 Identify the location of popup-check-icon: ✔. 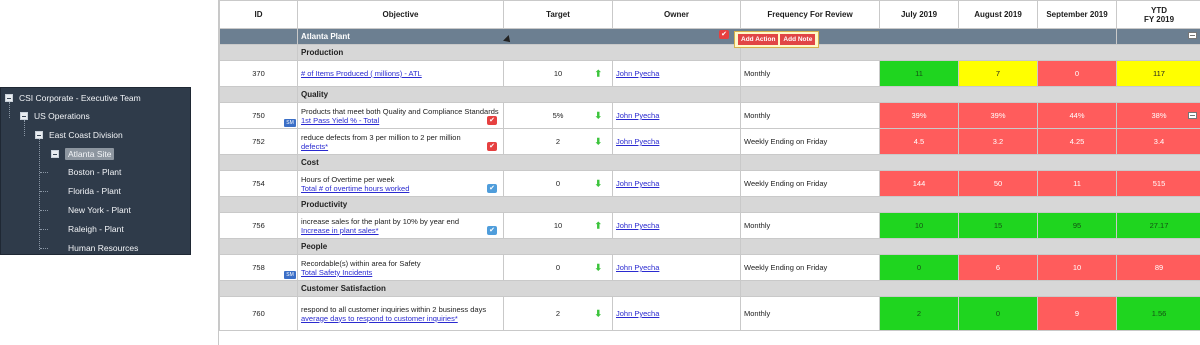
(724, 34).